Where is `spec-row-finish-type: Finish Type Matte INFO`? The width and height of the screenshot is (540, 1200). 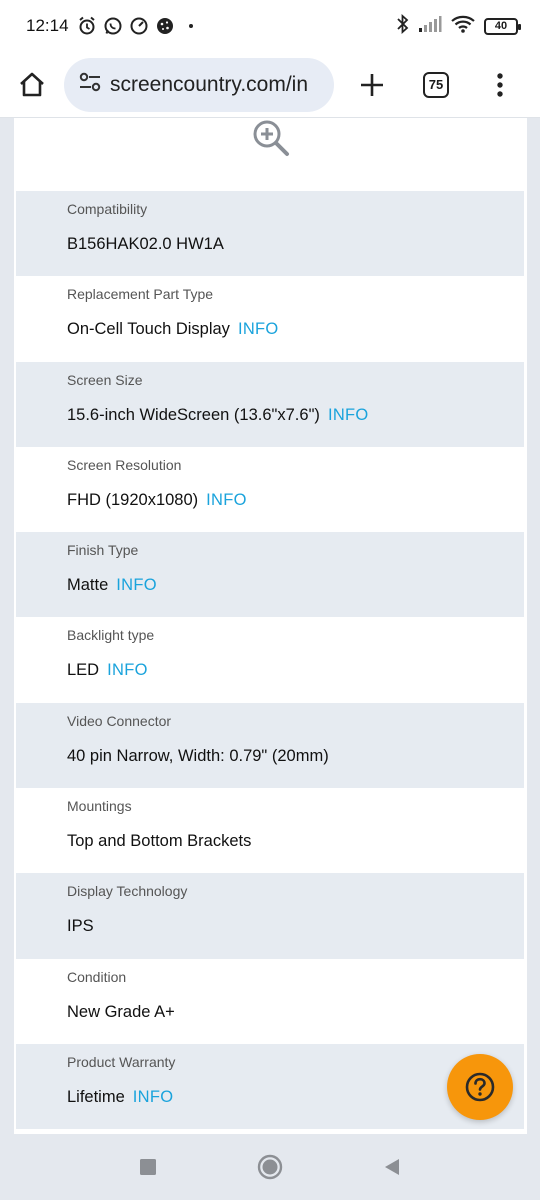 spec-row-finish-type: Finish Type Matte INFO is located at coordinates (270, 575).